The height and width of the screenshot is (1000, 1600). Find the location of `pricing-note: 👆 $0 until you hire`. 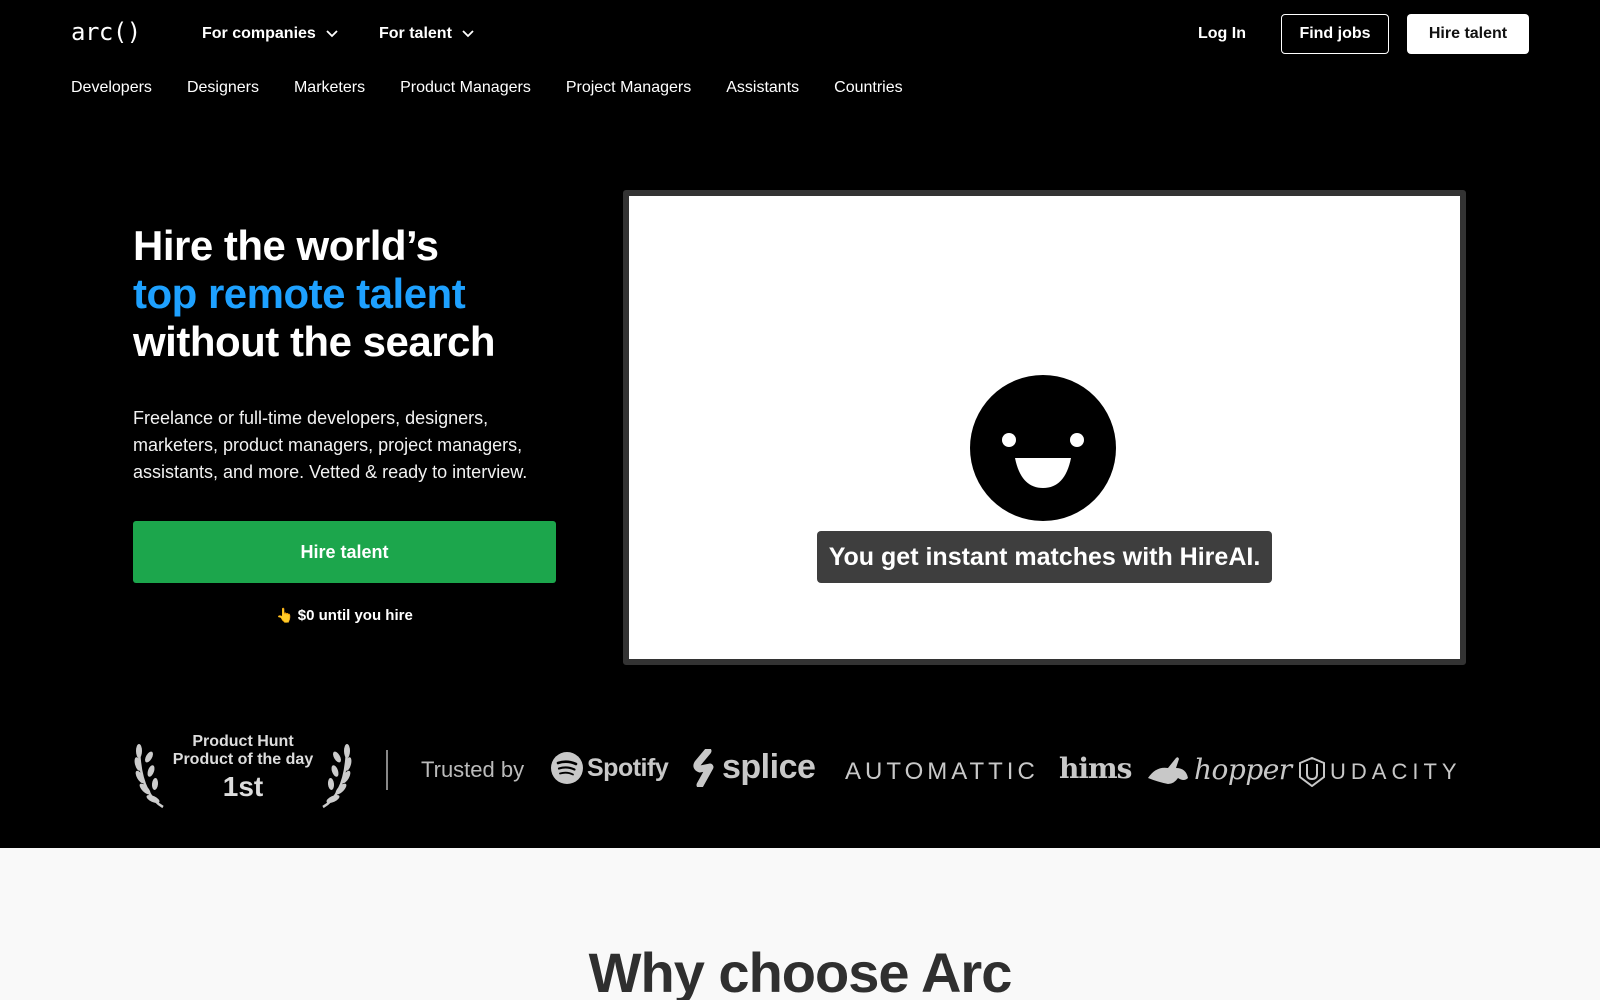

pricing-note: 👆 $0 until you hire is located at coordinates (344, 615).